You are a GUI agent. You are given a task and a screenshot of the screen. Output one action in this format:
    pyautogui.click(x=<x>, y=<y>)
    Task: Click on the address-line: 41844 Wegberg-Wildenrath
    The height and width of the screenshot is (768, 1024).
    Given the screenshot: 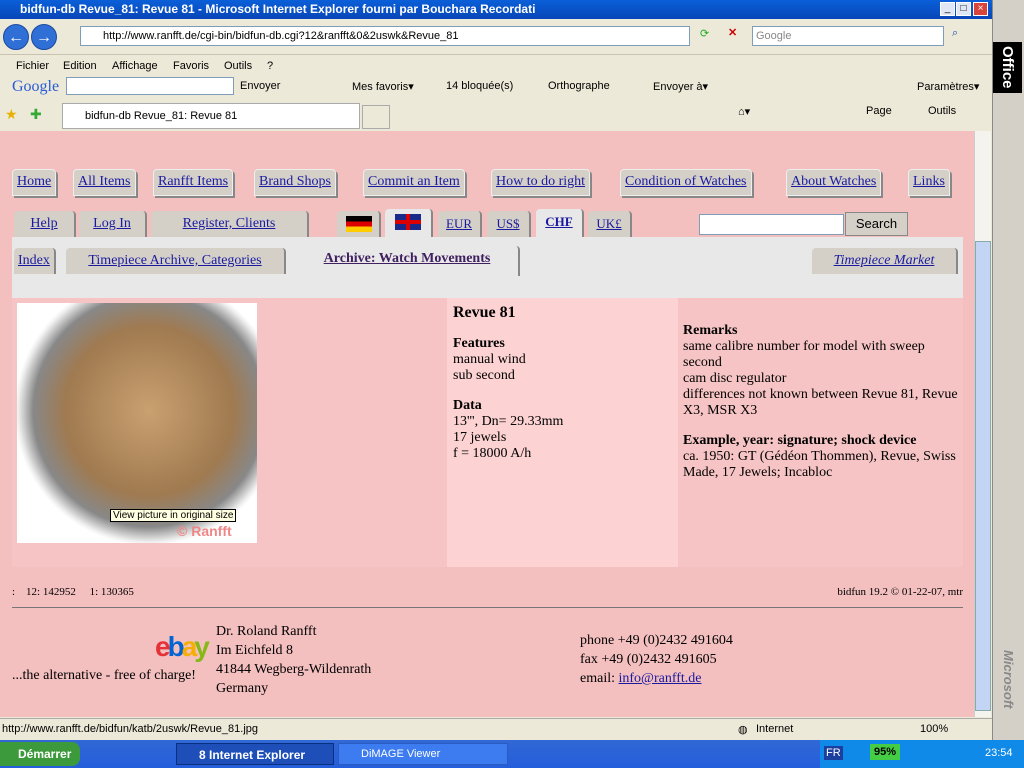 What is the action you would take?
    pyautogui.click(x=294, y=669)
    